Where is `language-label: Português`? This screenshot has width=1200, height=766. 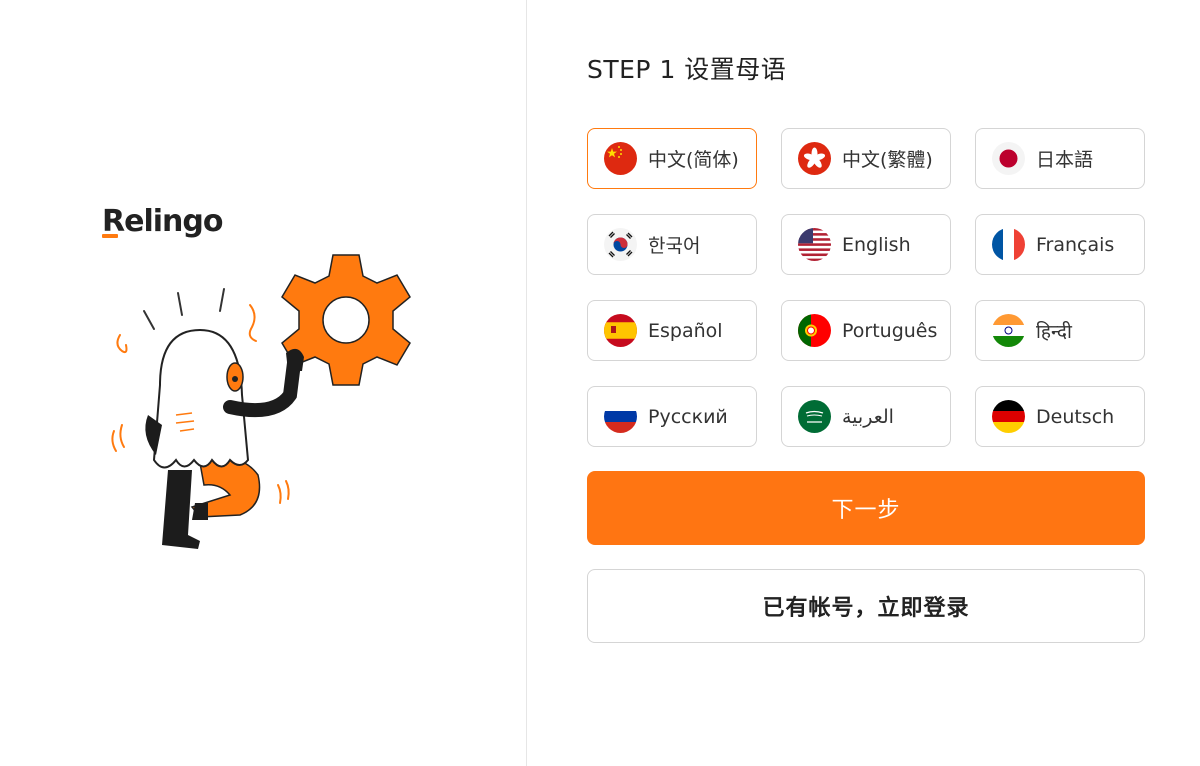
language-label: Português is located at coordinates (890, 330).